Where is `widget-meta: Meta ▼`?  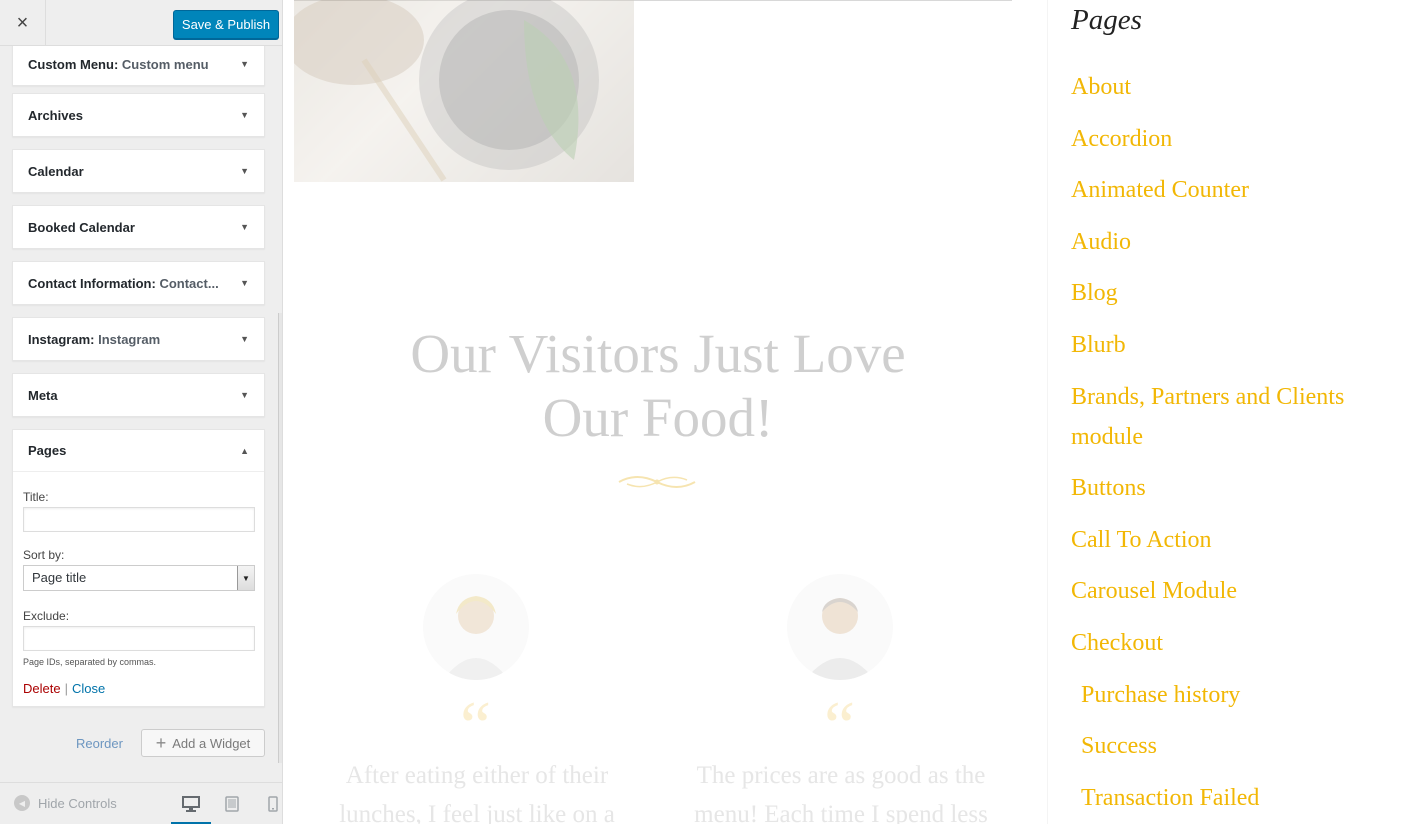 widget-meta: Meta ▼ is located at coordinates (138, 395).